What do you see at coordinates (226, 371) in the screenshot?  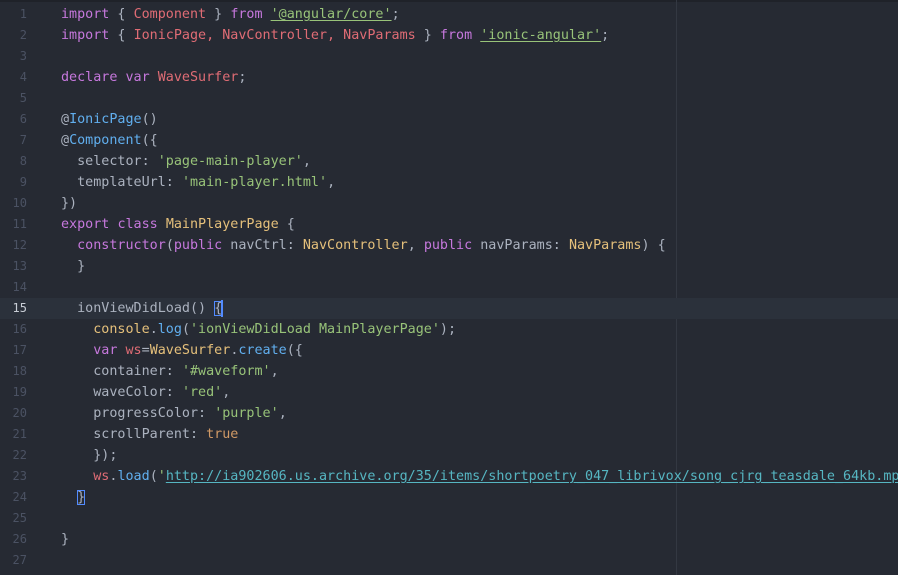 I see `code-token: '#waveform'` at bounding box center [226, 371].